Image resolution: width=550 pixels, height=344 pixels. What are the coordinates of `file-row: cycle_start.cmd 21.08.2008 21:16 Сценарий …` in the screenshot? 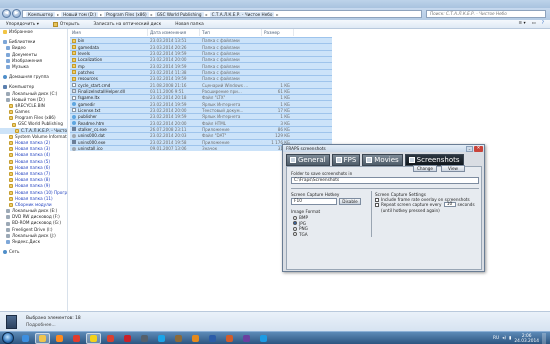 It's located at (201, 84).